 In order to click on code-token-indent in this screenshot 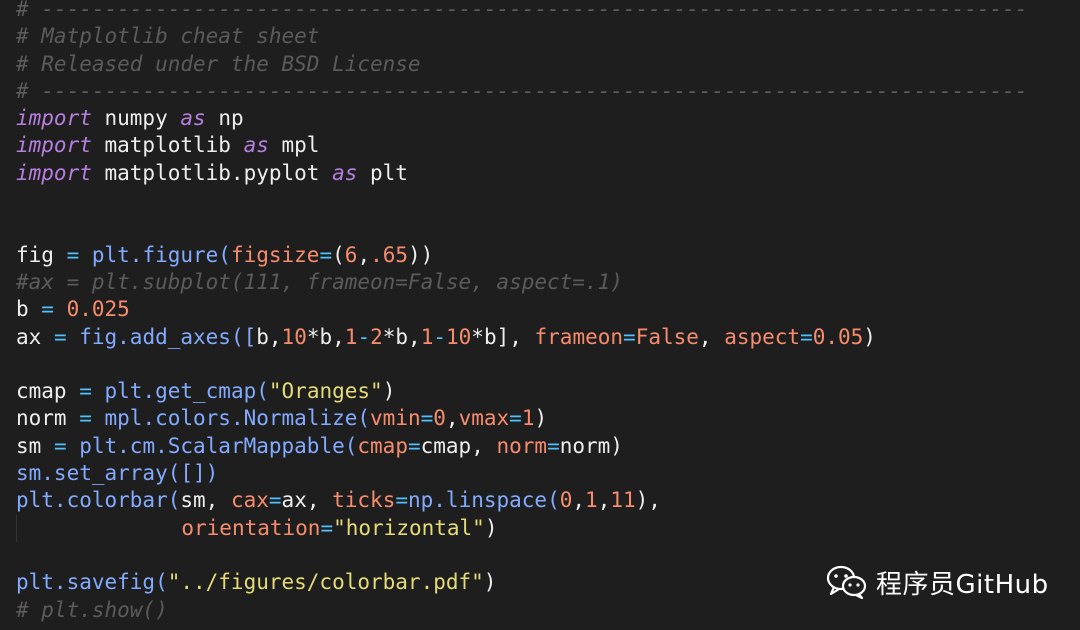, I will do `click(98, 528)`.